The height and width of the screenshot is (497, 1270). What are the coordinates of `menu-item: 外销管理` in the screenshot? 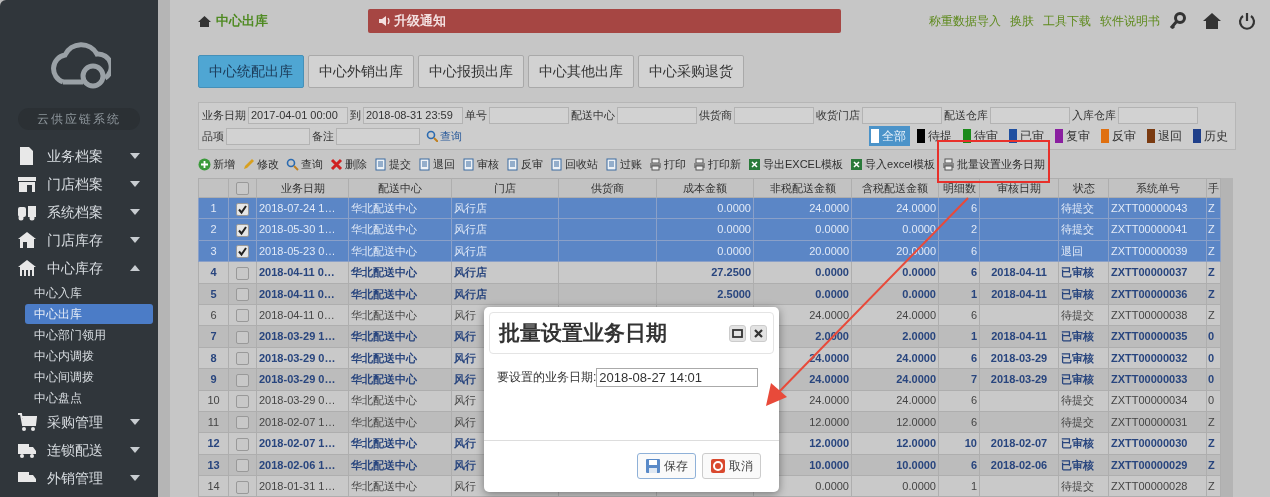 It's located at (79, 478).